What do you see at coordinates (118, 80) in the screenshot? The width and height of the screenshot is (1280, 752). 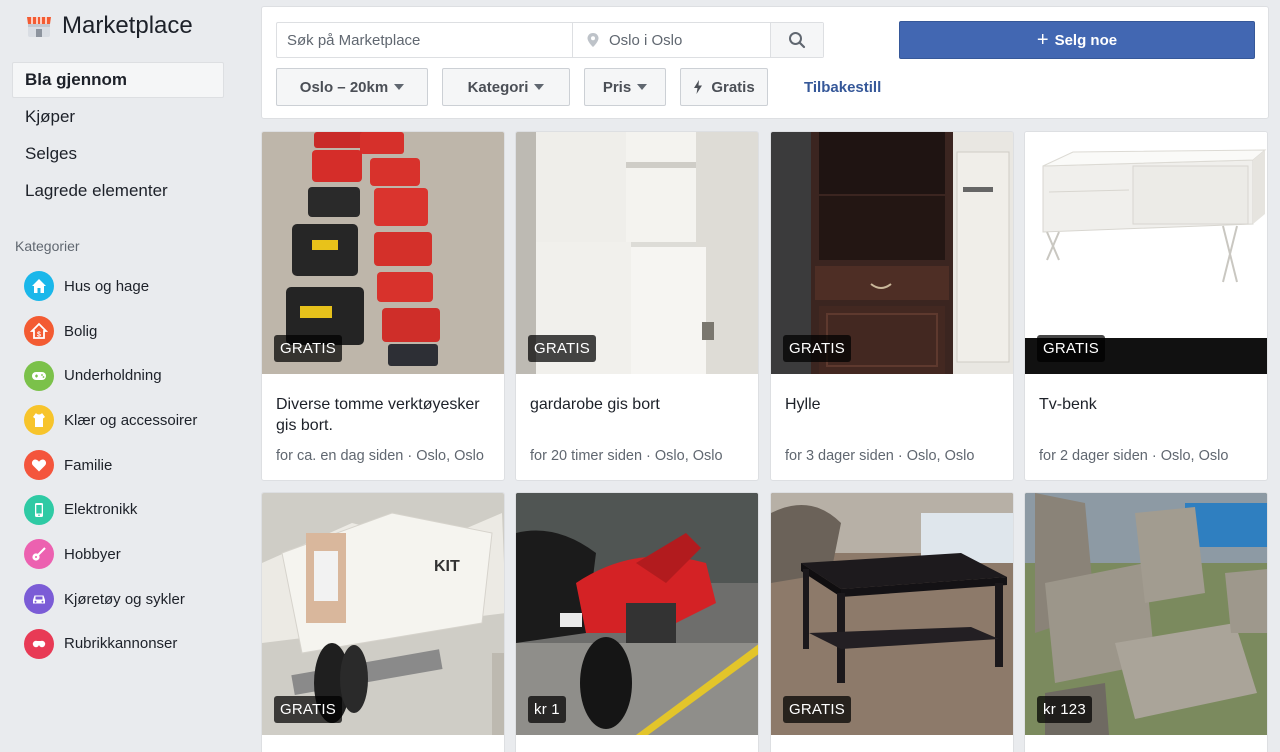 I see `nav-item-browse: Bla gjennom` at bounding box center [118, 80].